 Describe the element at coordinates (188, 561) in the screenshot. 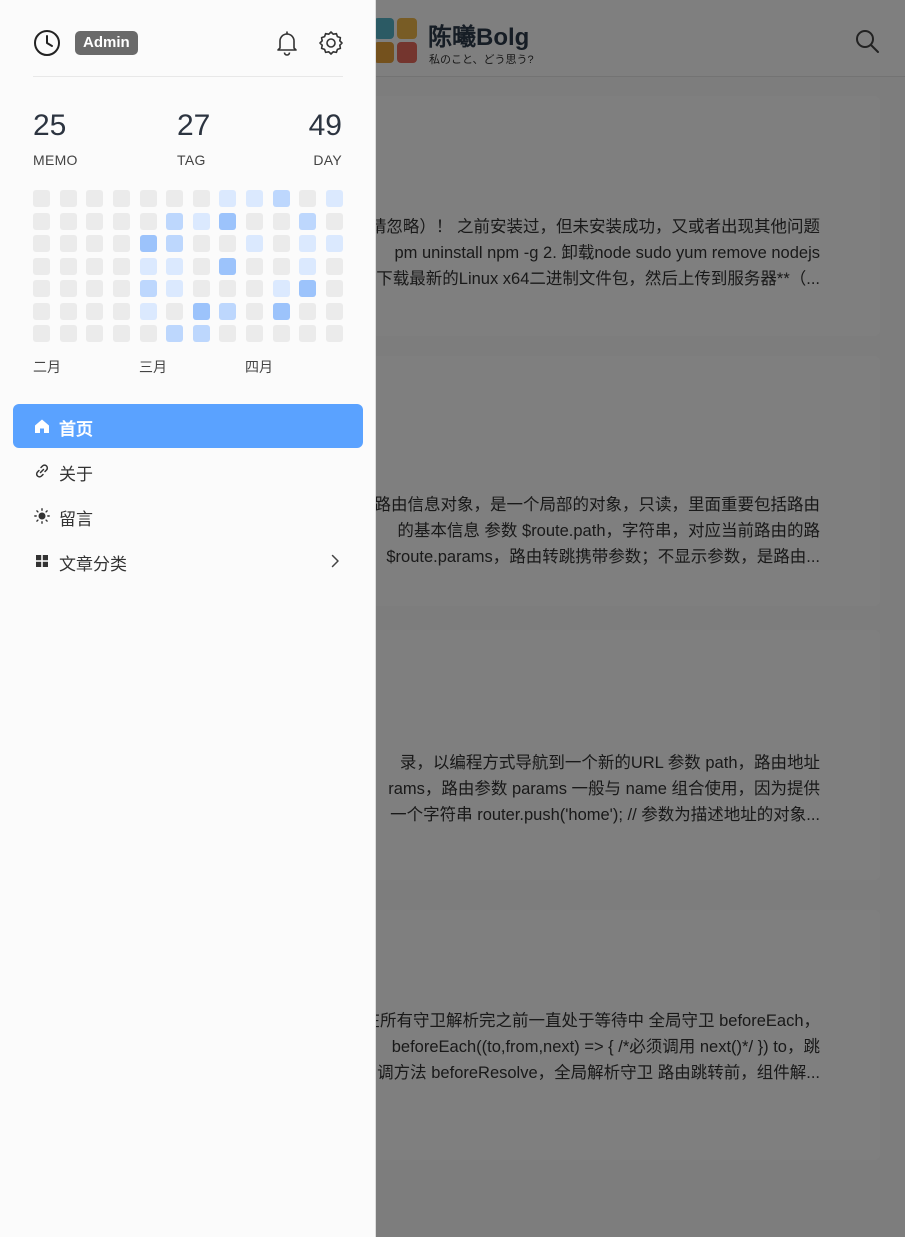

I see `nav-item-categories: 文章分类` at that location.